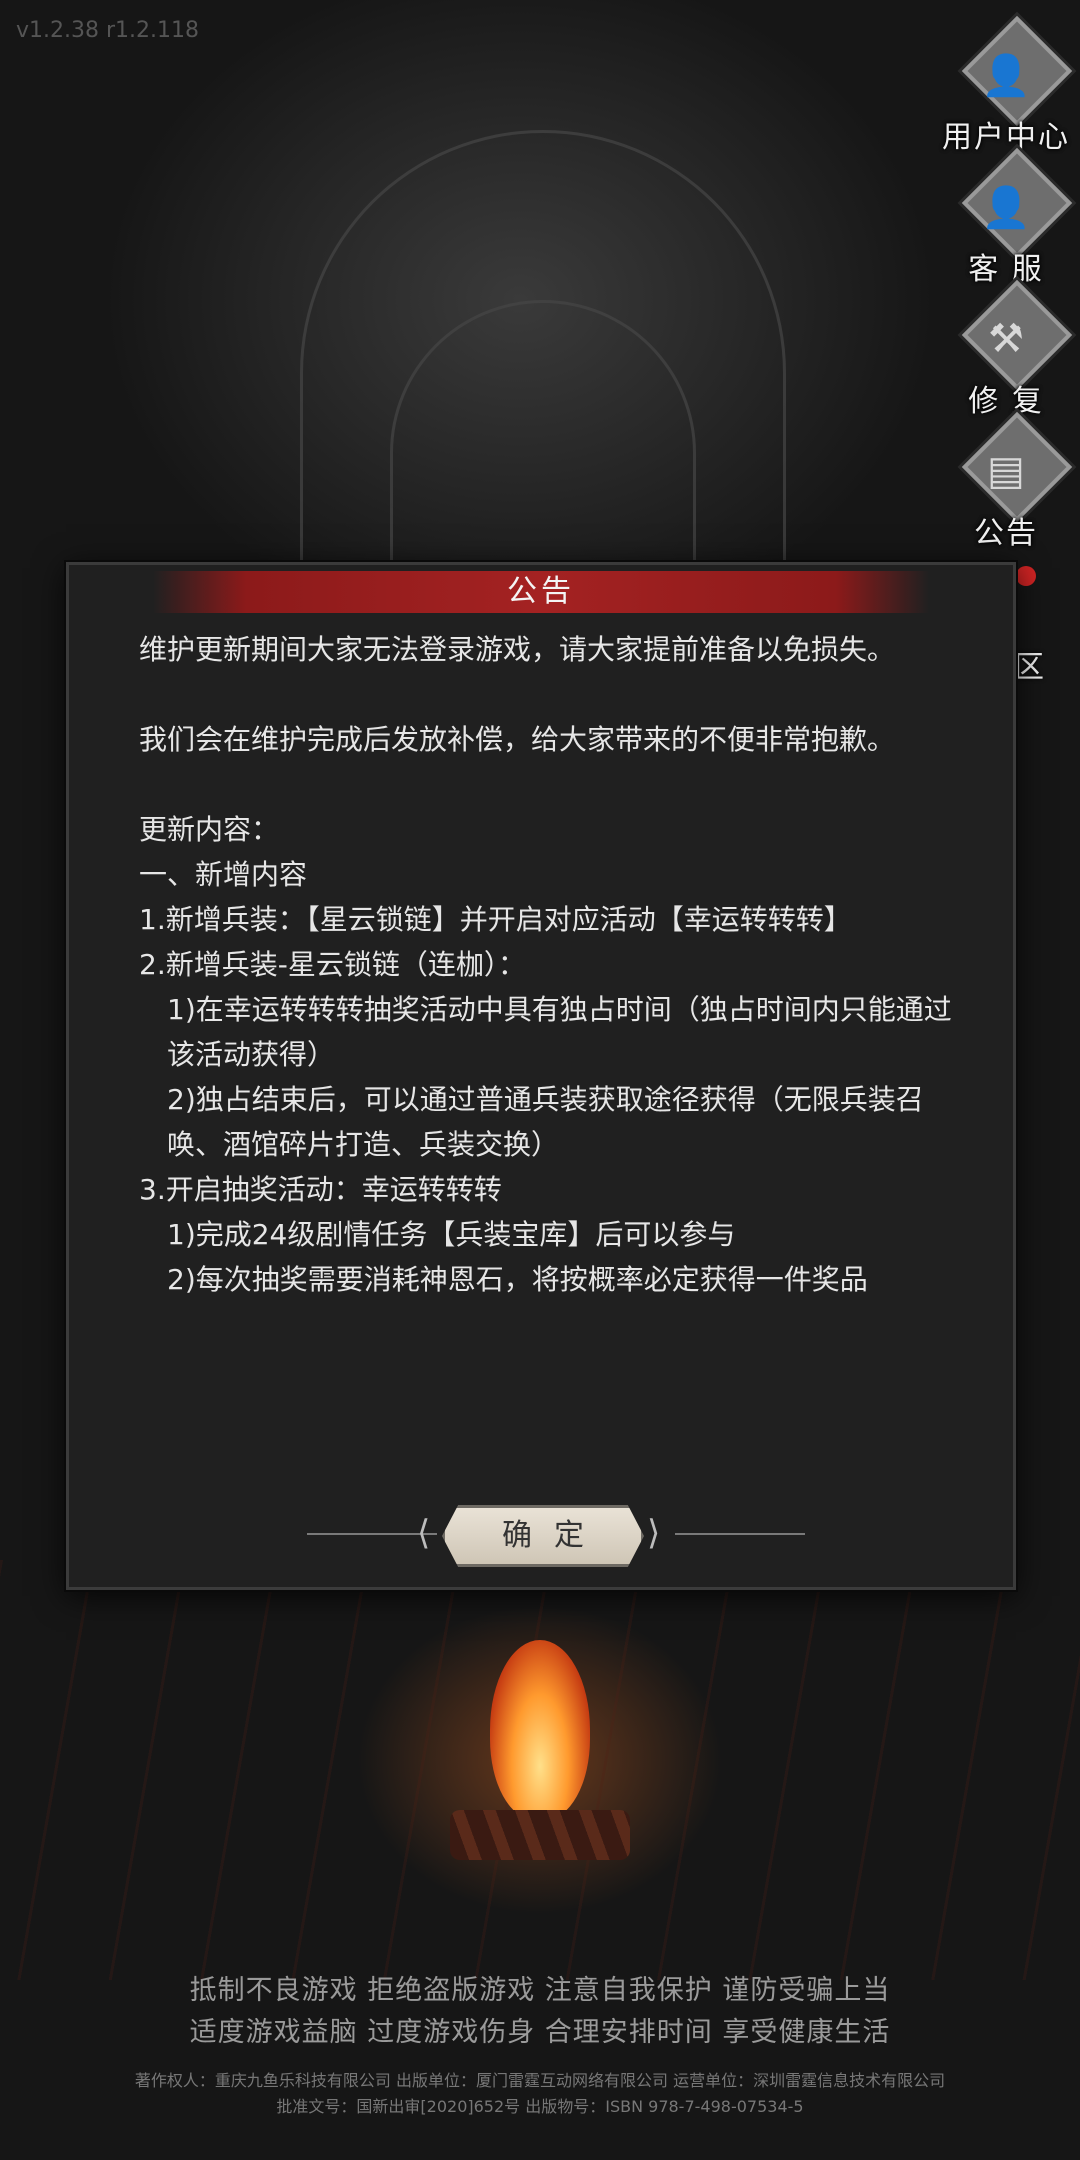 This screenshot has height=2160, width=1080. I want to click on confirm-area: ⟨ 确定 ⟩, so click(541, 1534).